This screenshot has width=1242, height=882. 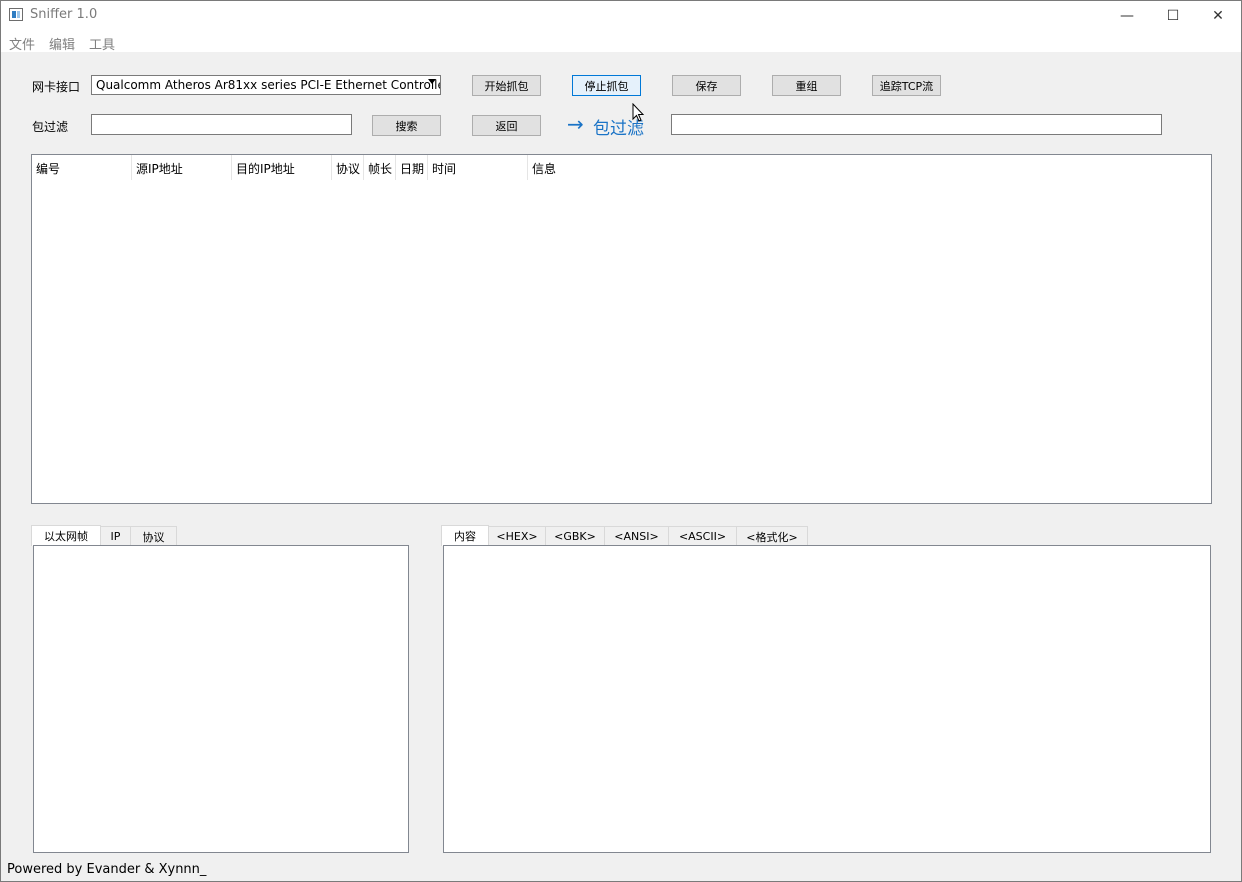 I want to click on menu-tools: 工具, so click(x=102, y=43).